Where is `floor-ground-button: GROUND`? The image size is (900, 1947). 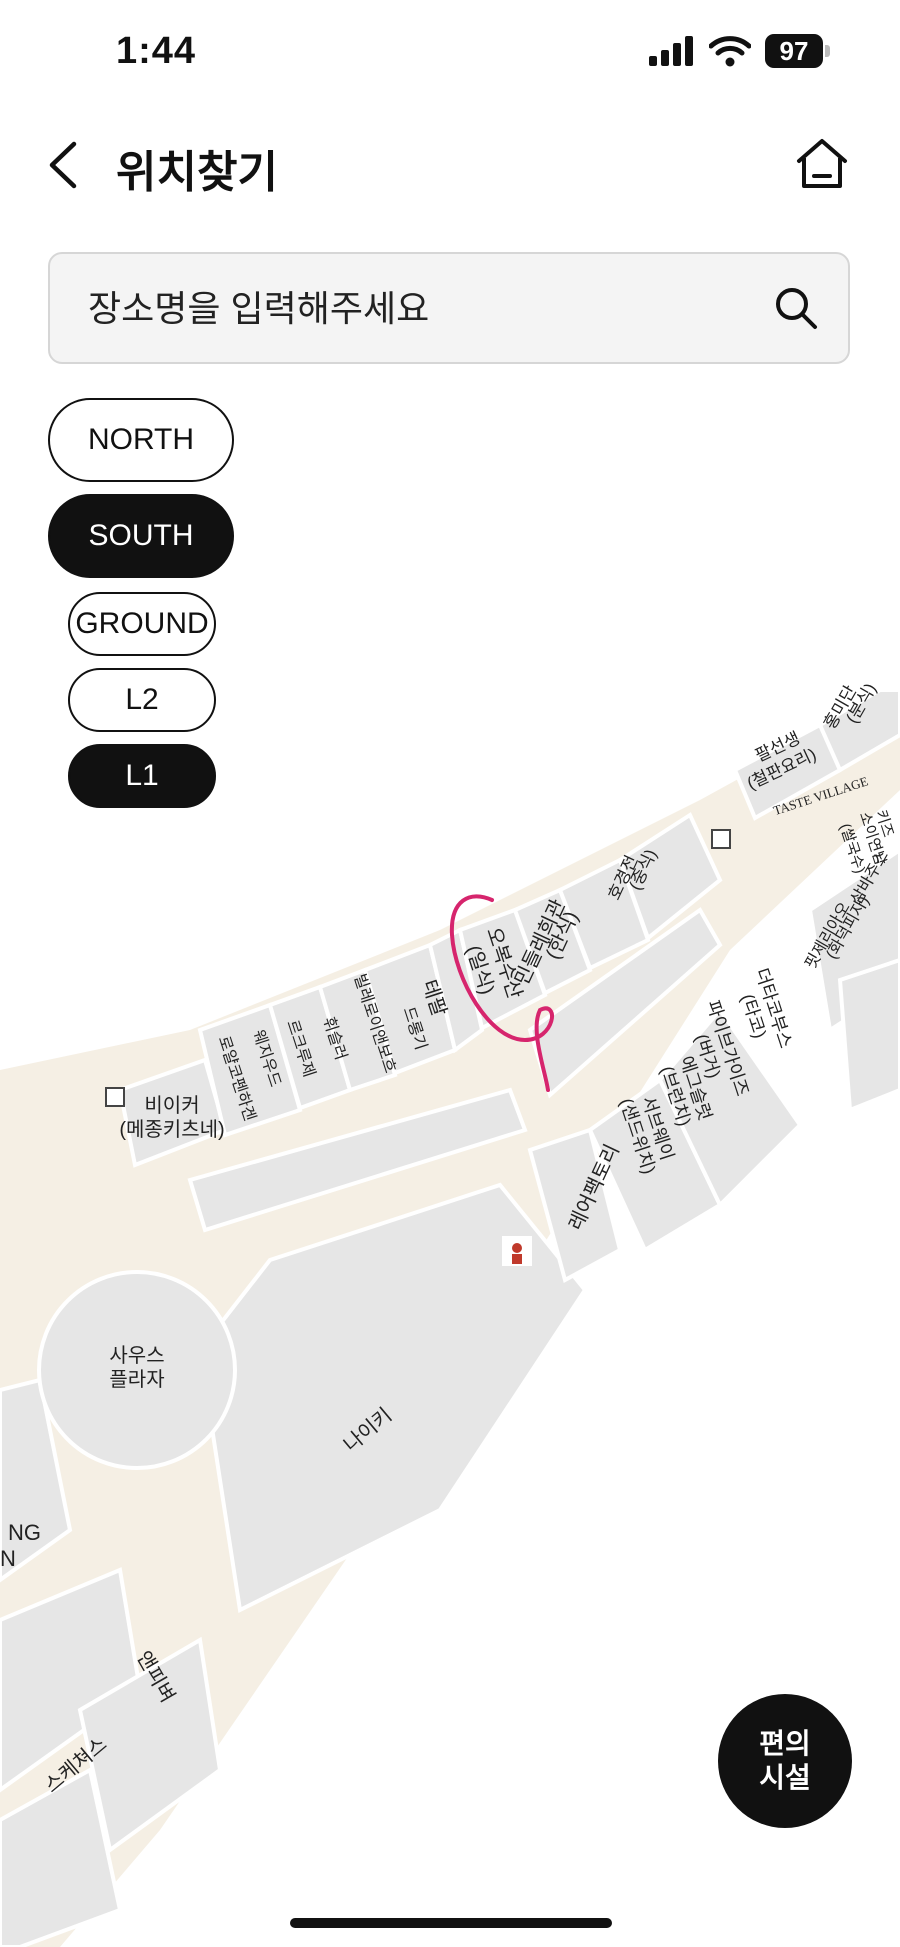
floor-ground-button: GROUND is located at coordinates (142, 624).